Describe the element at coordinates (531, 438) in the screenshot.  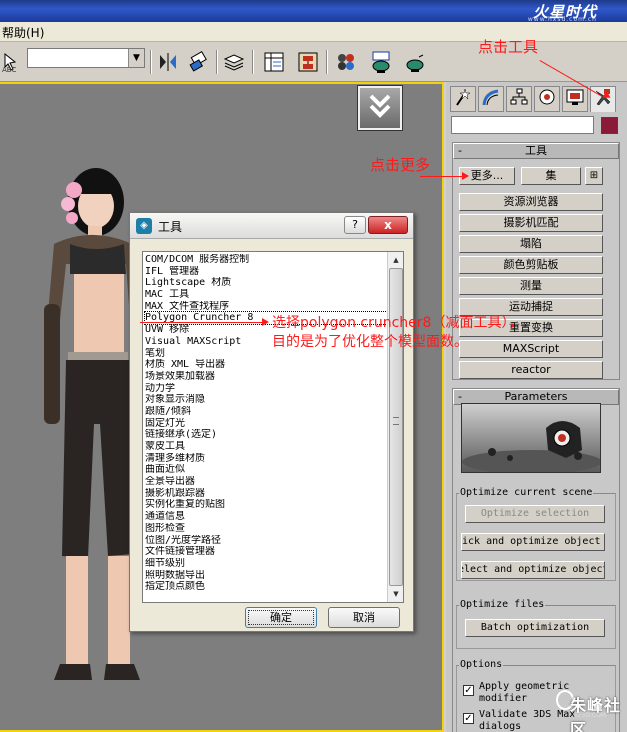
I see `polygon-cruncher-logo` at that location.